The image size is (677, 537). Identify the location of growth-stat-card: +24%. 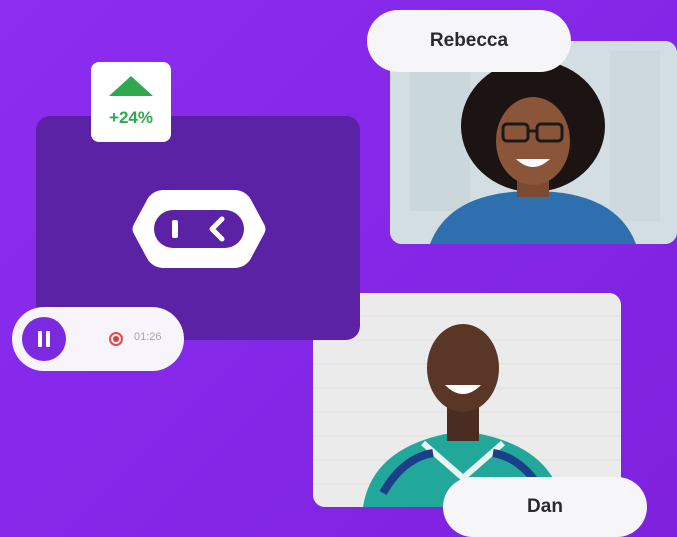
(131, 102).